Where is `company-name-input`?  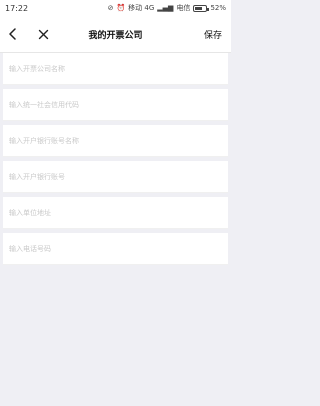 company-name-input is located at coordinates (115, 68).